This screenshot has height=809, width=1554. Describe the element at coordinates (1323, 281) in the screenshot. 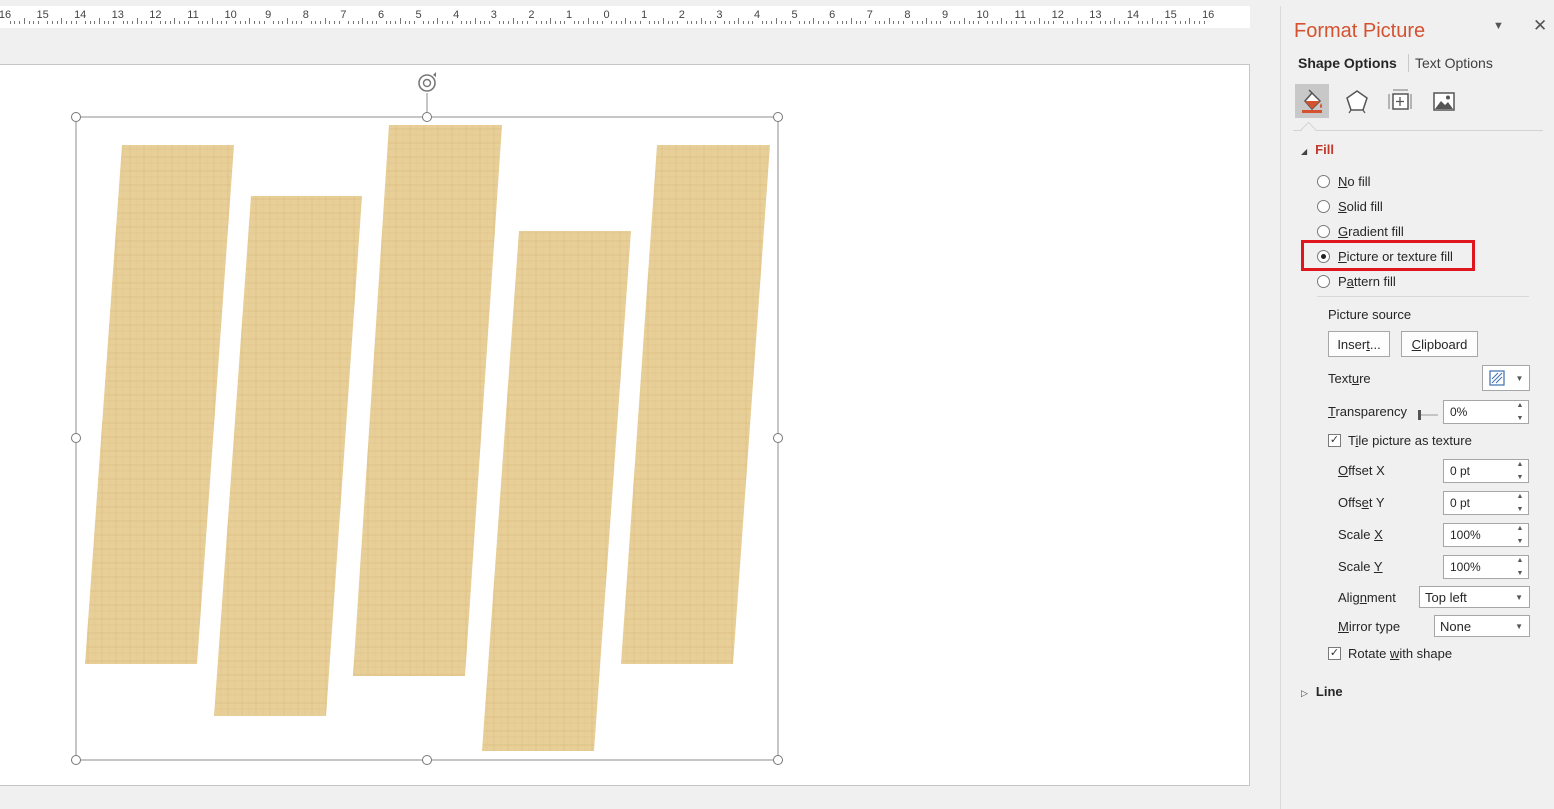

I see `pattern-fill-radio` at that location.